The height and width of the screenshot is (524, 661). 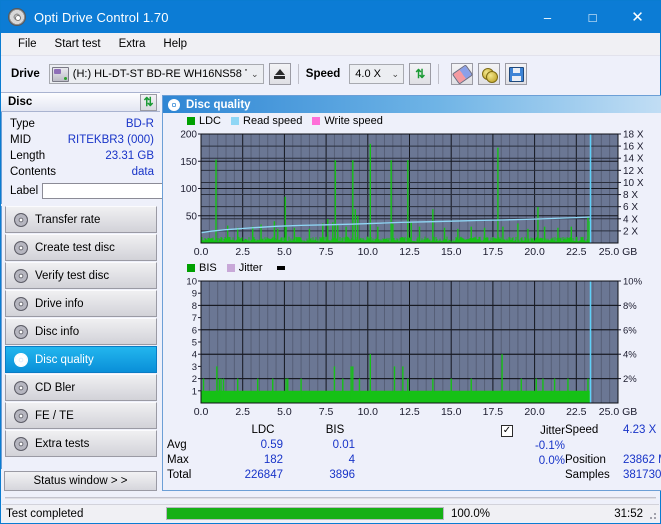 I want to click on erase-button, so click(x=462, y=74).